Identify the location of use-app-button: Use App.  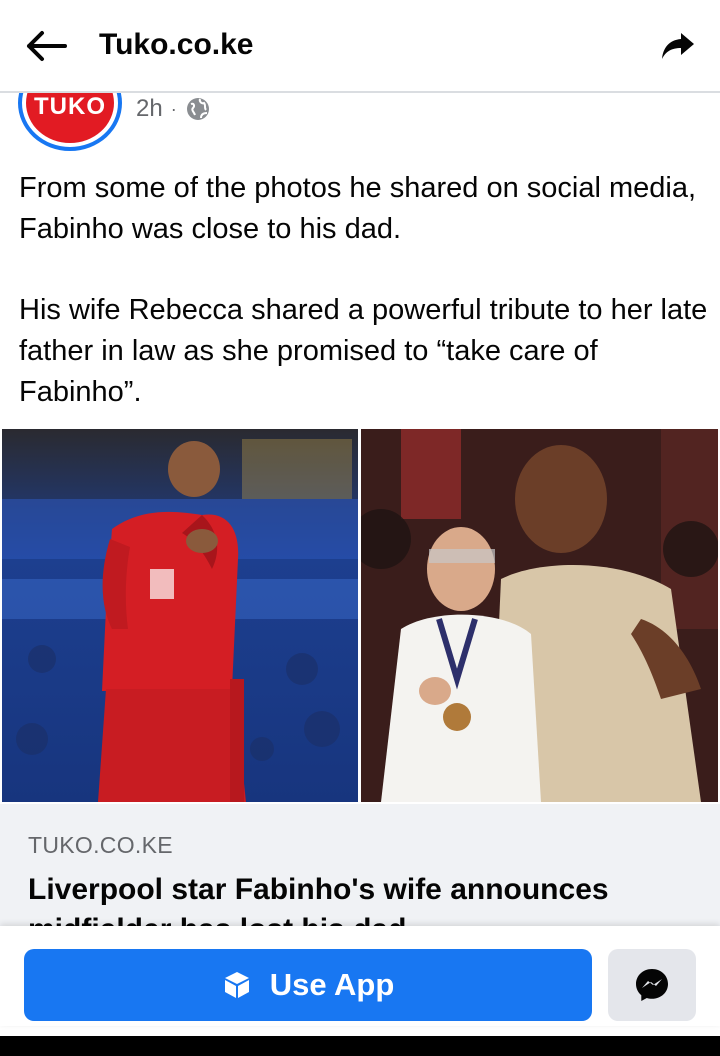
(308, 985).